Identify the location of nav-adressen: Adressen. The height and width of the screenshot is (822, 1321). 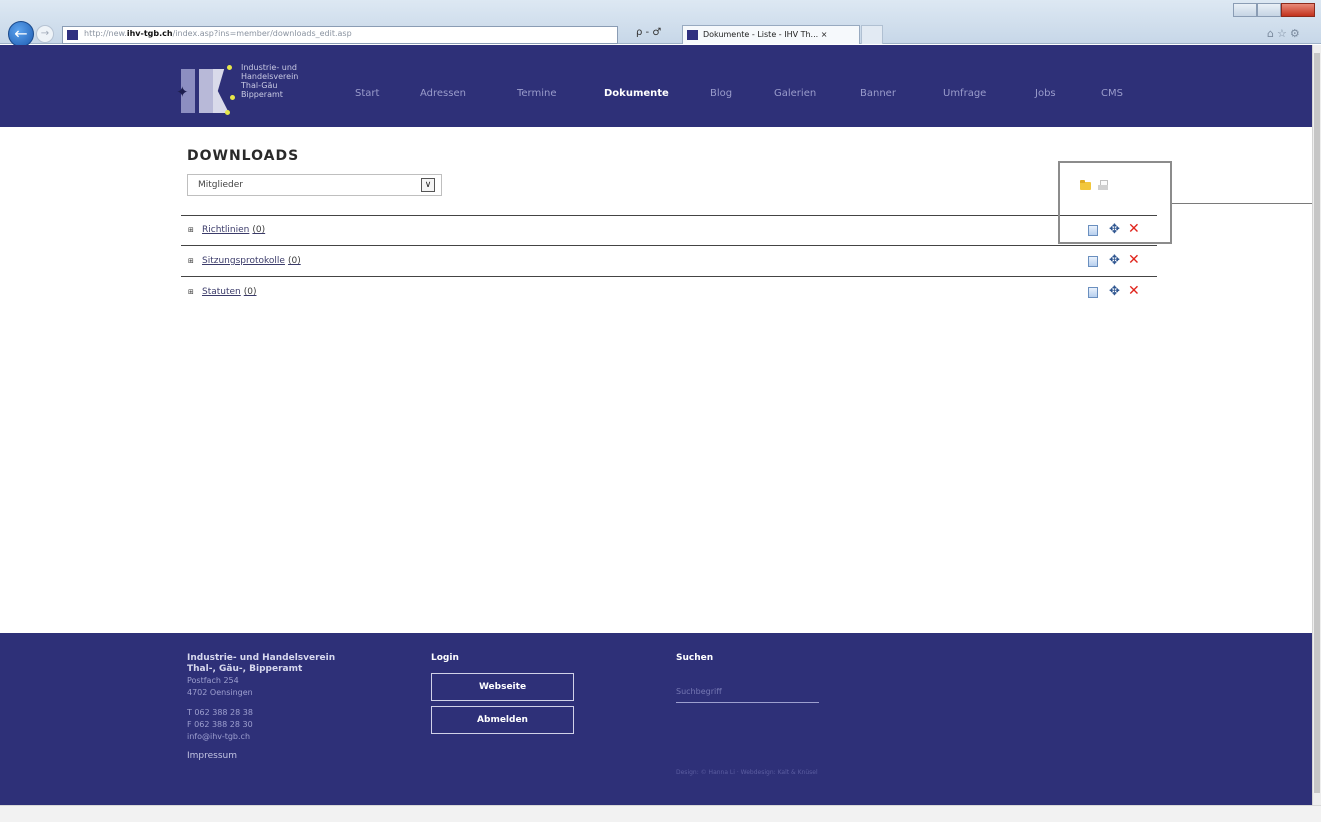
(443, 93).